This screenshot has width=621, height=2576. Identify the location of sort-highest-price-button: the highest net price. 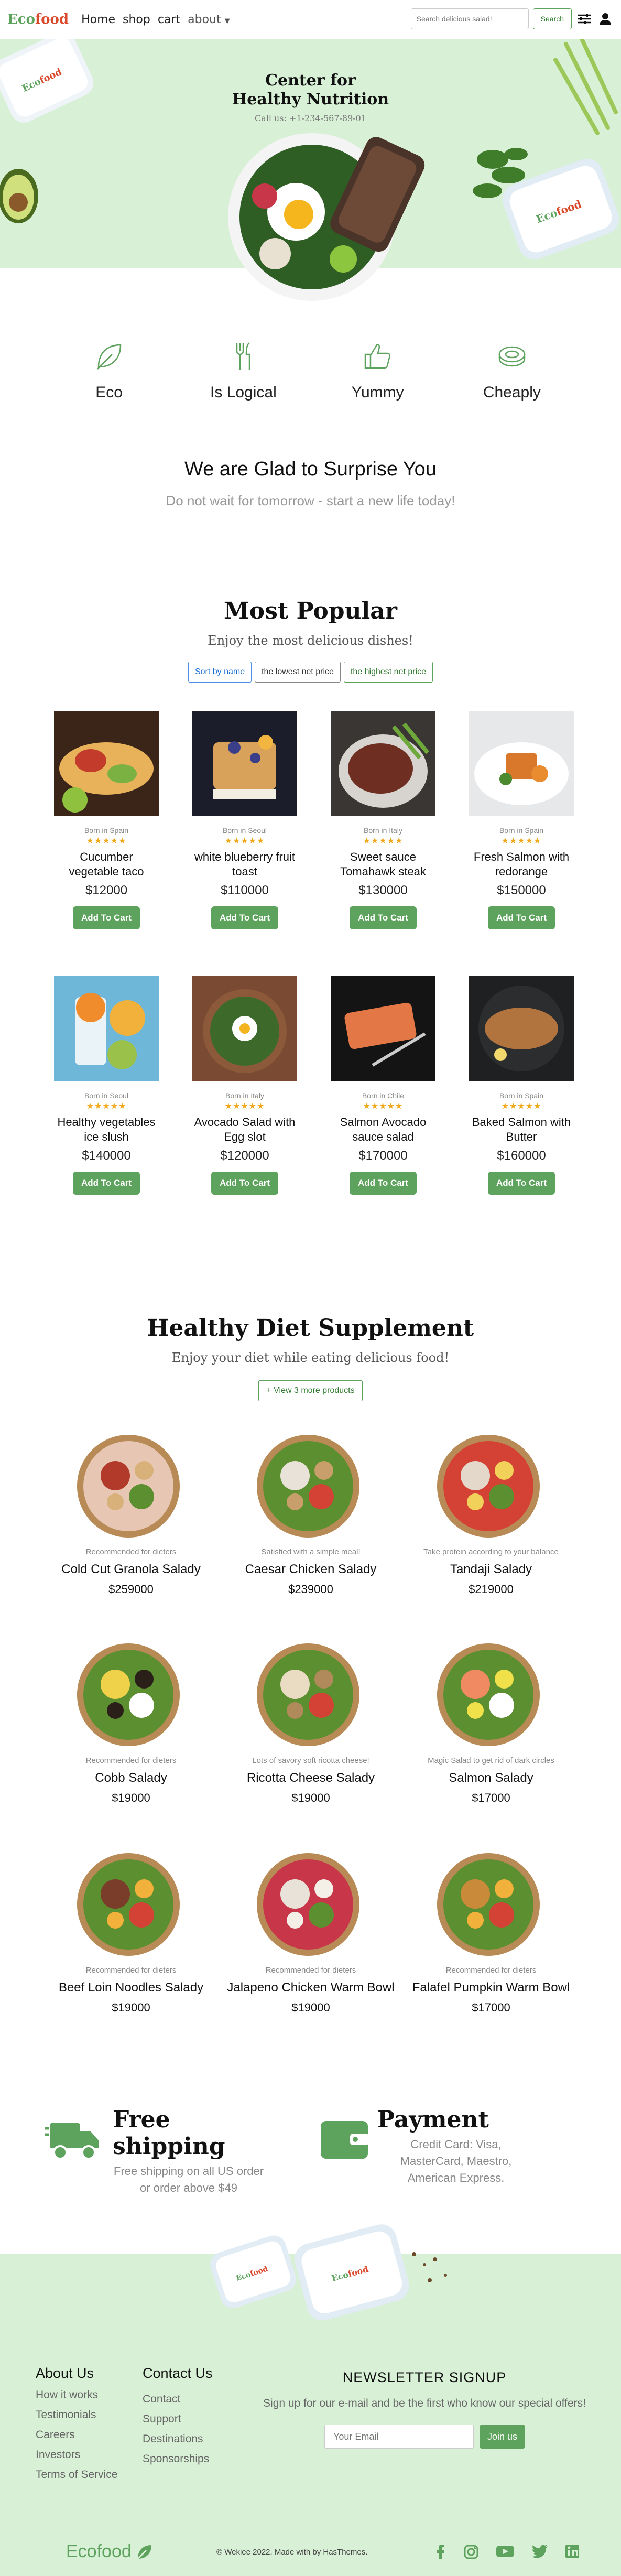
(388, 672).